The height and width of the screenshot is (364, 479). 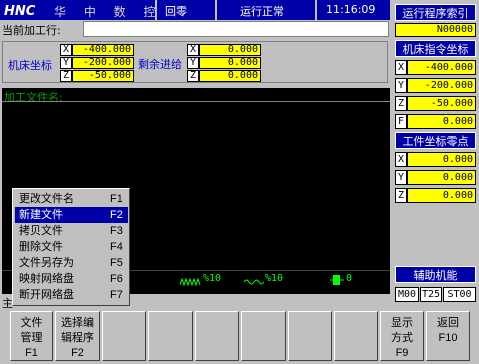 What do you see at coordinates (103, 63) in the screenshot?
I see `machine-y-value: -200.000` at bounding box center [103, 63].